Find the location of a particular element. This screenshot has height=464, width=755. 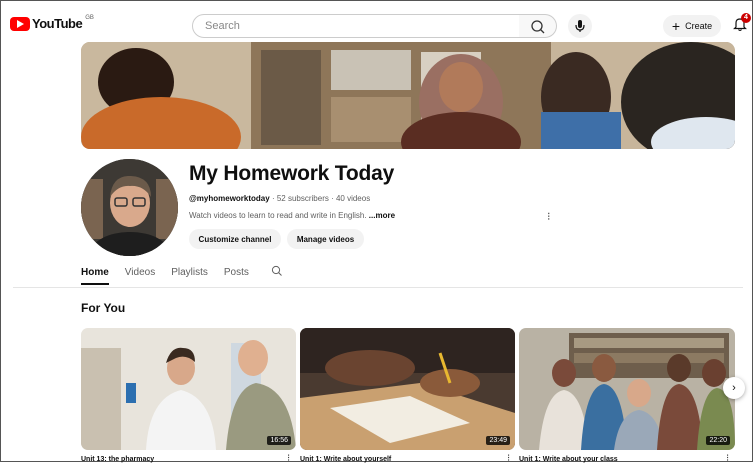

tab-videos: Videos is located at coordinates (140, 276).